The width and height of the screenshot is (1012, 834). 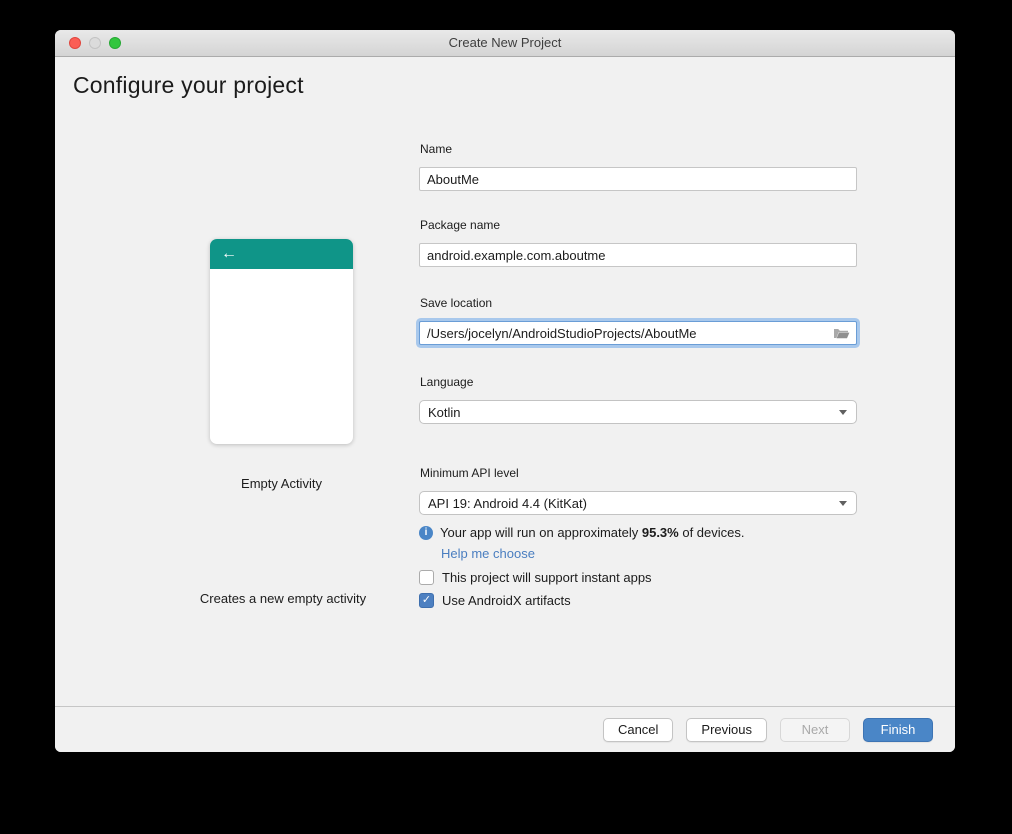 I want to click on template-name: Empty Activity, so click(x=281, y=483).